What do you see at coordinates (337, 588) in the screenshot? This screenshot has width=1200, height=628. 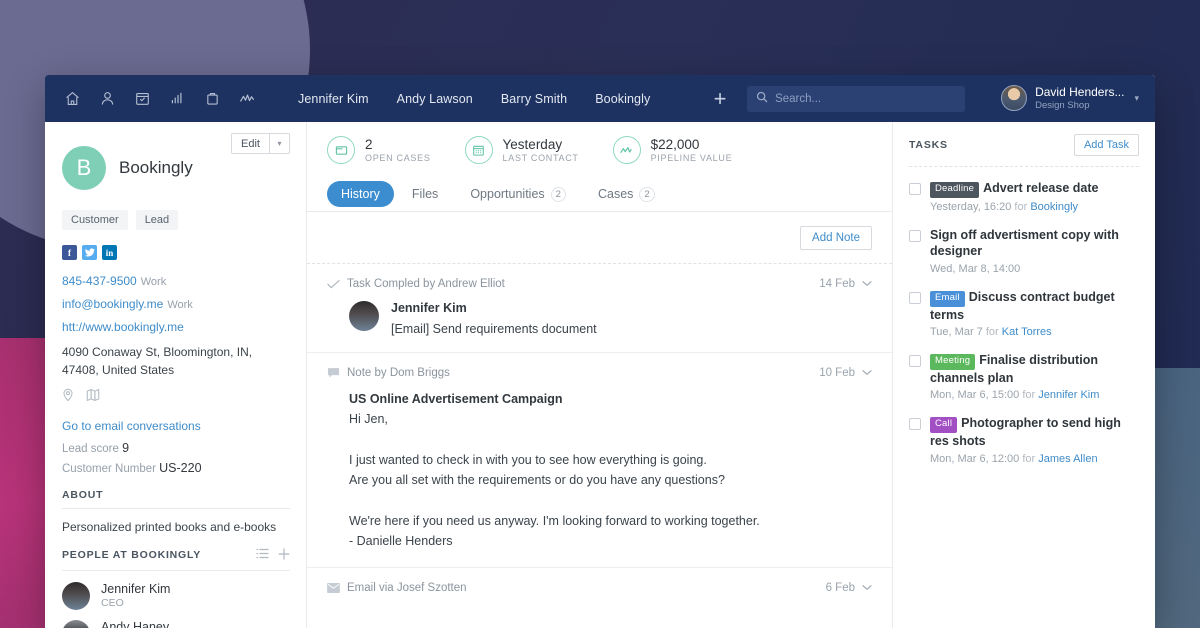 I see `envelope-icon` at bounding box center [337, 588].